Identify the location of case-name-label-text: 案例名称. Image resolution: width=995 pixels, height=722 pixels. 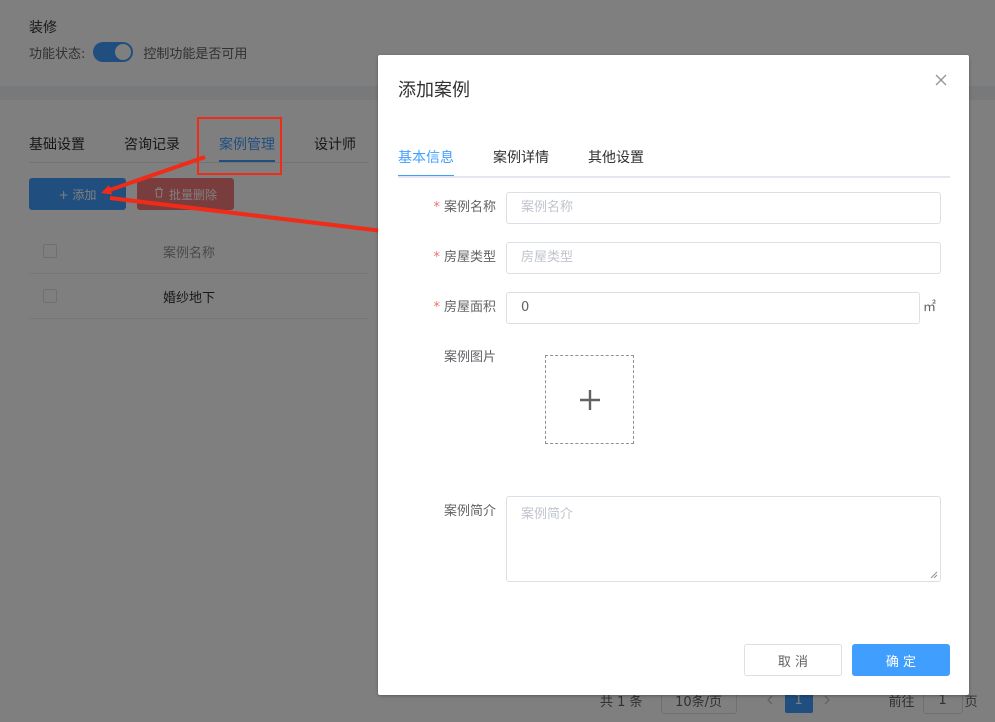
(469, 207).